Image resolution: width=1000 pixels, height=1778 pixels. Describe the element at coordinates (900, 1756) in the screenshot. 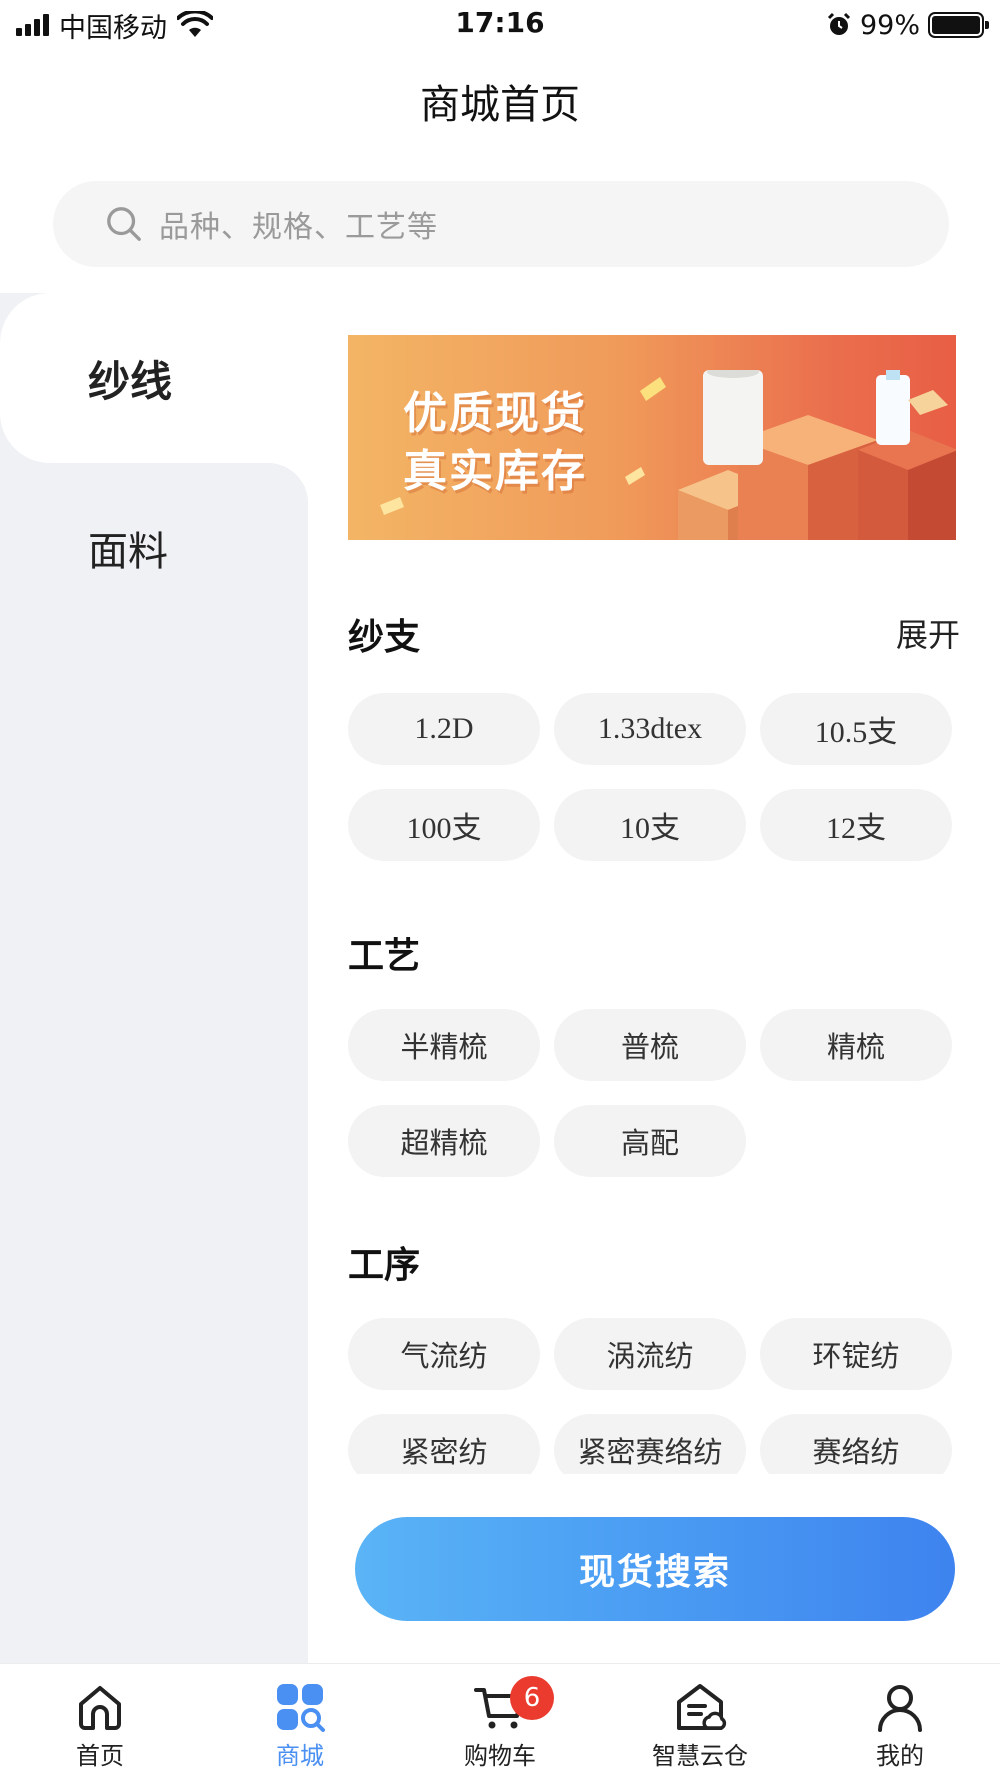

I see `tab-label: 我的` at that location.